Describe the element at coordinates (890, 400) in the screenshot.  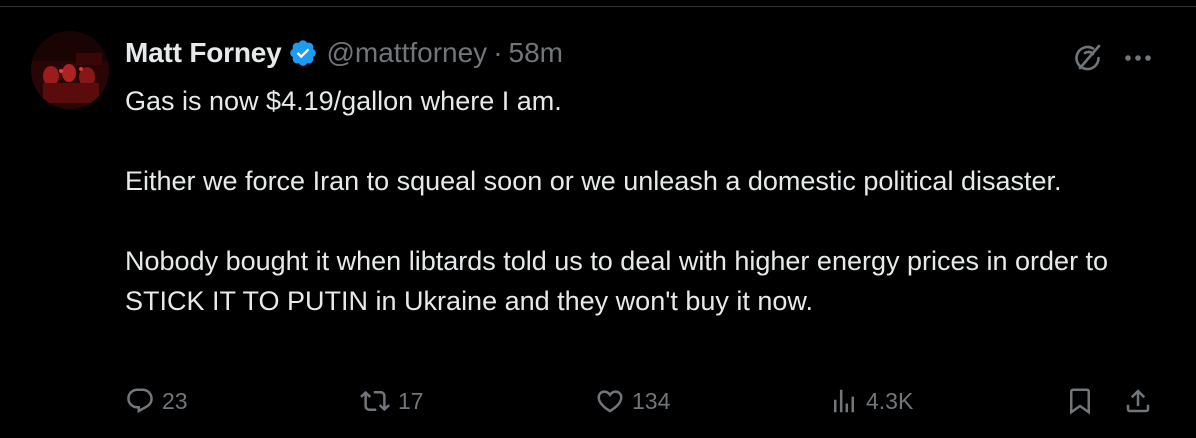
I see `views-count: 4.3K` at that location.